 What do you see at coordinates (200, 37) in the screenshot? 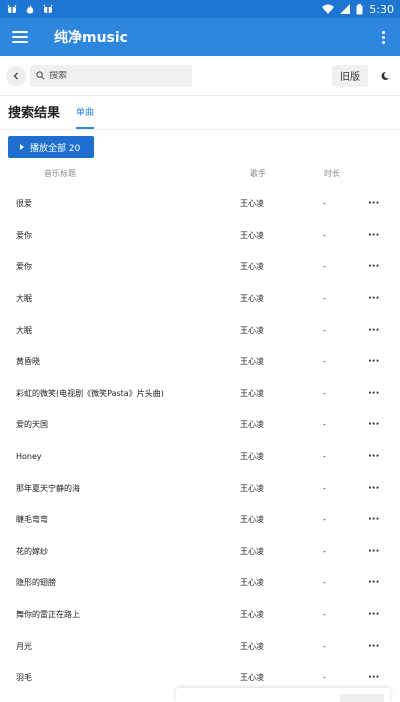
I see `app-bar: 纯净music` at bounding box center [200, 37].